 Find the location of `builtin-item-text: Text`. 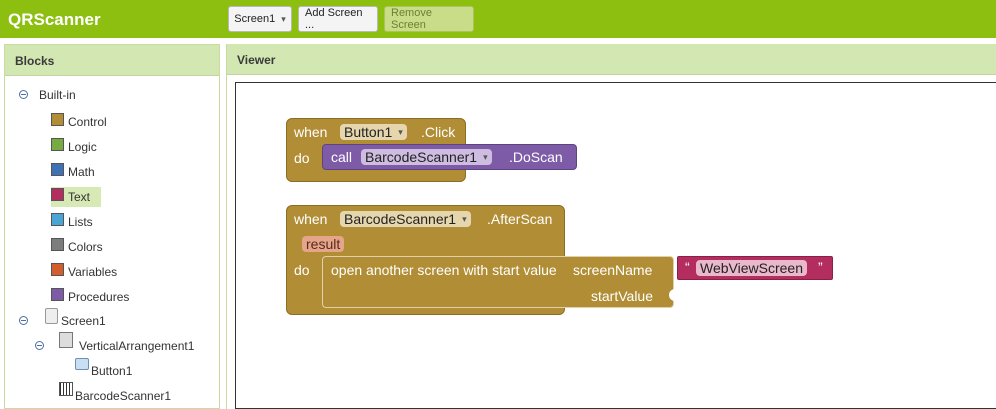

builtin-item-text: Text is located at coordinates (76, 197).